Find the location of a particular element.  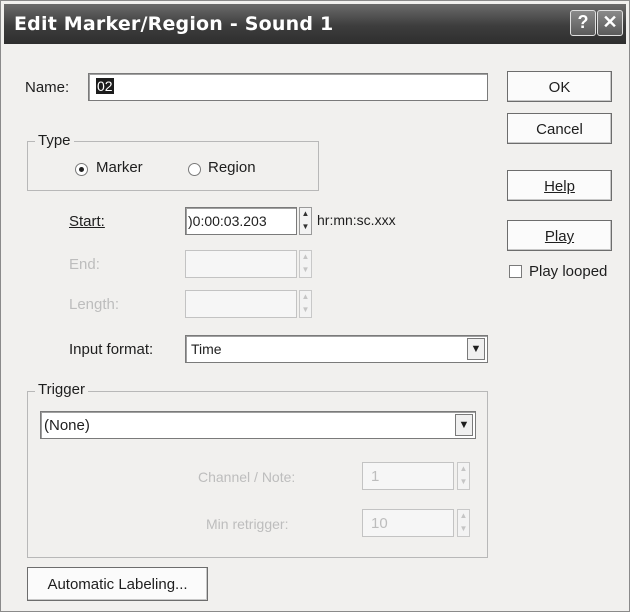

end-field is located at coordinates (241, 264).